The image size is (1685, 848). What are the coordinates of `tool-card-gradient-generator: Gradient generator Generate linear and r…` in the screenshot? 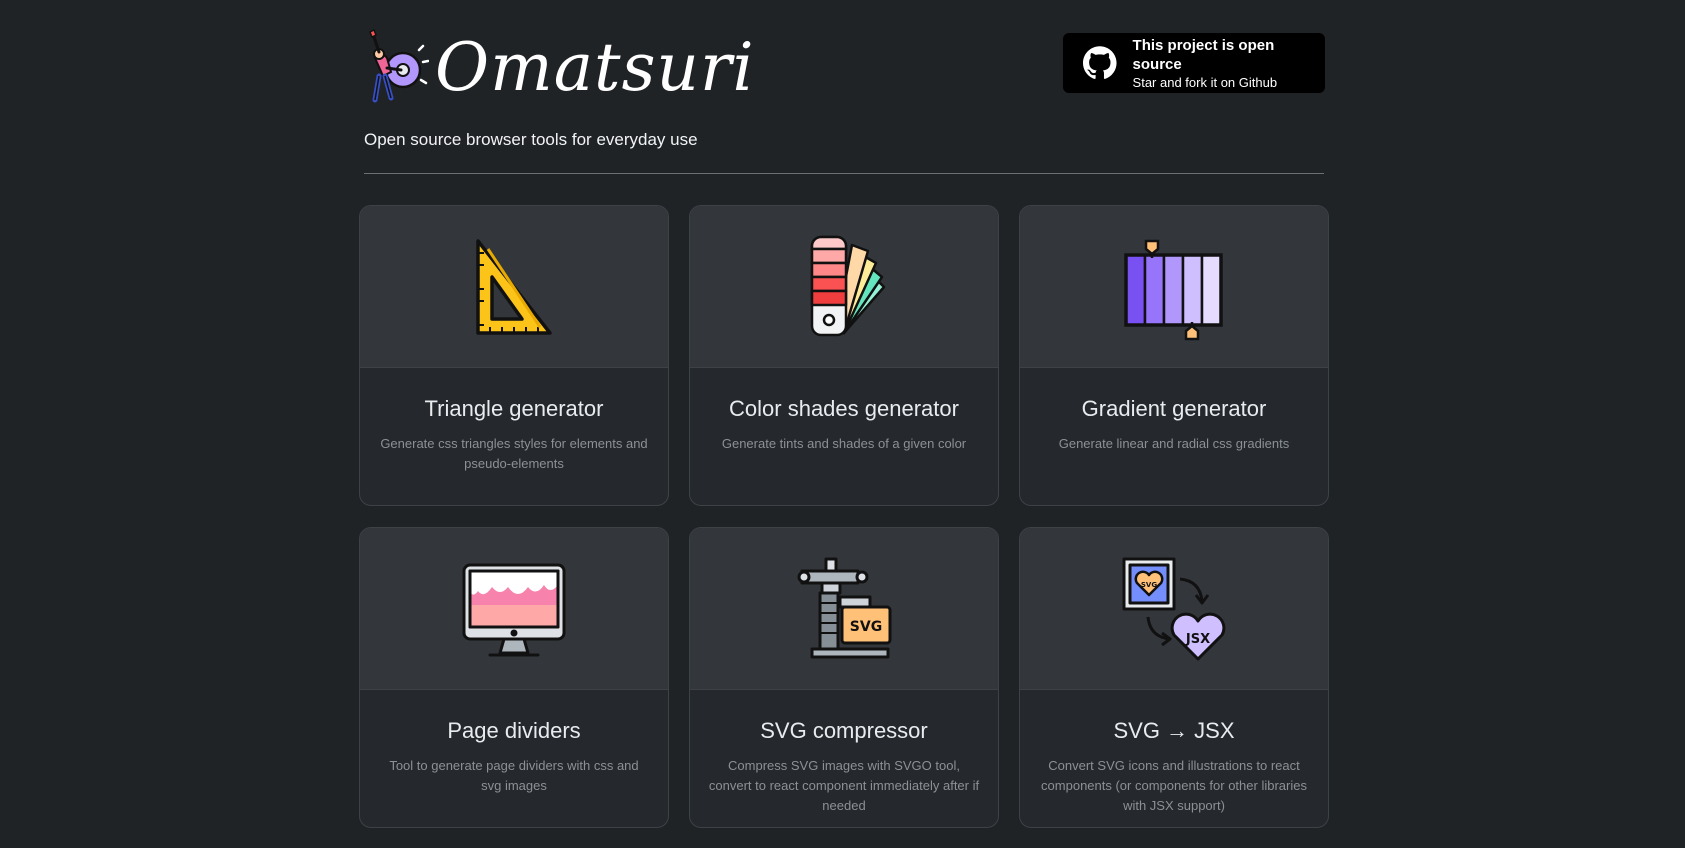 It's located at (1174, 355).